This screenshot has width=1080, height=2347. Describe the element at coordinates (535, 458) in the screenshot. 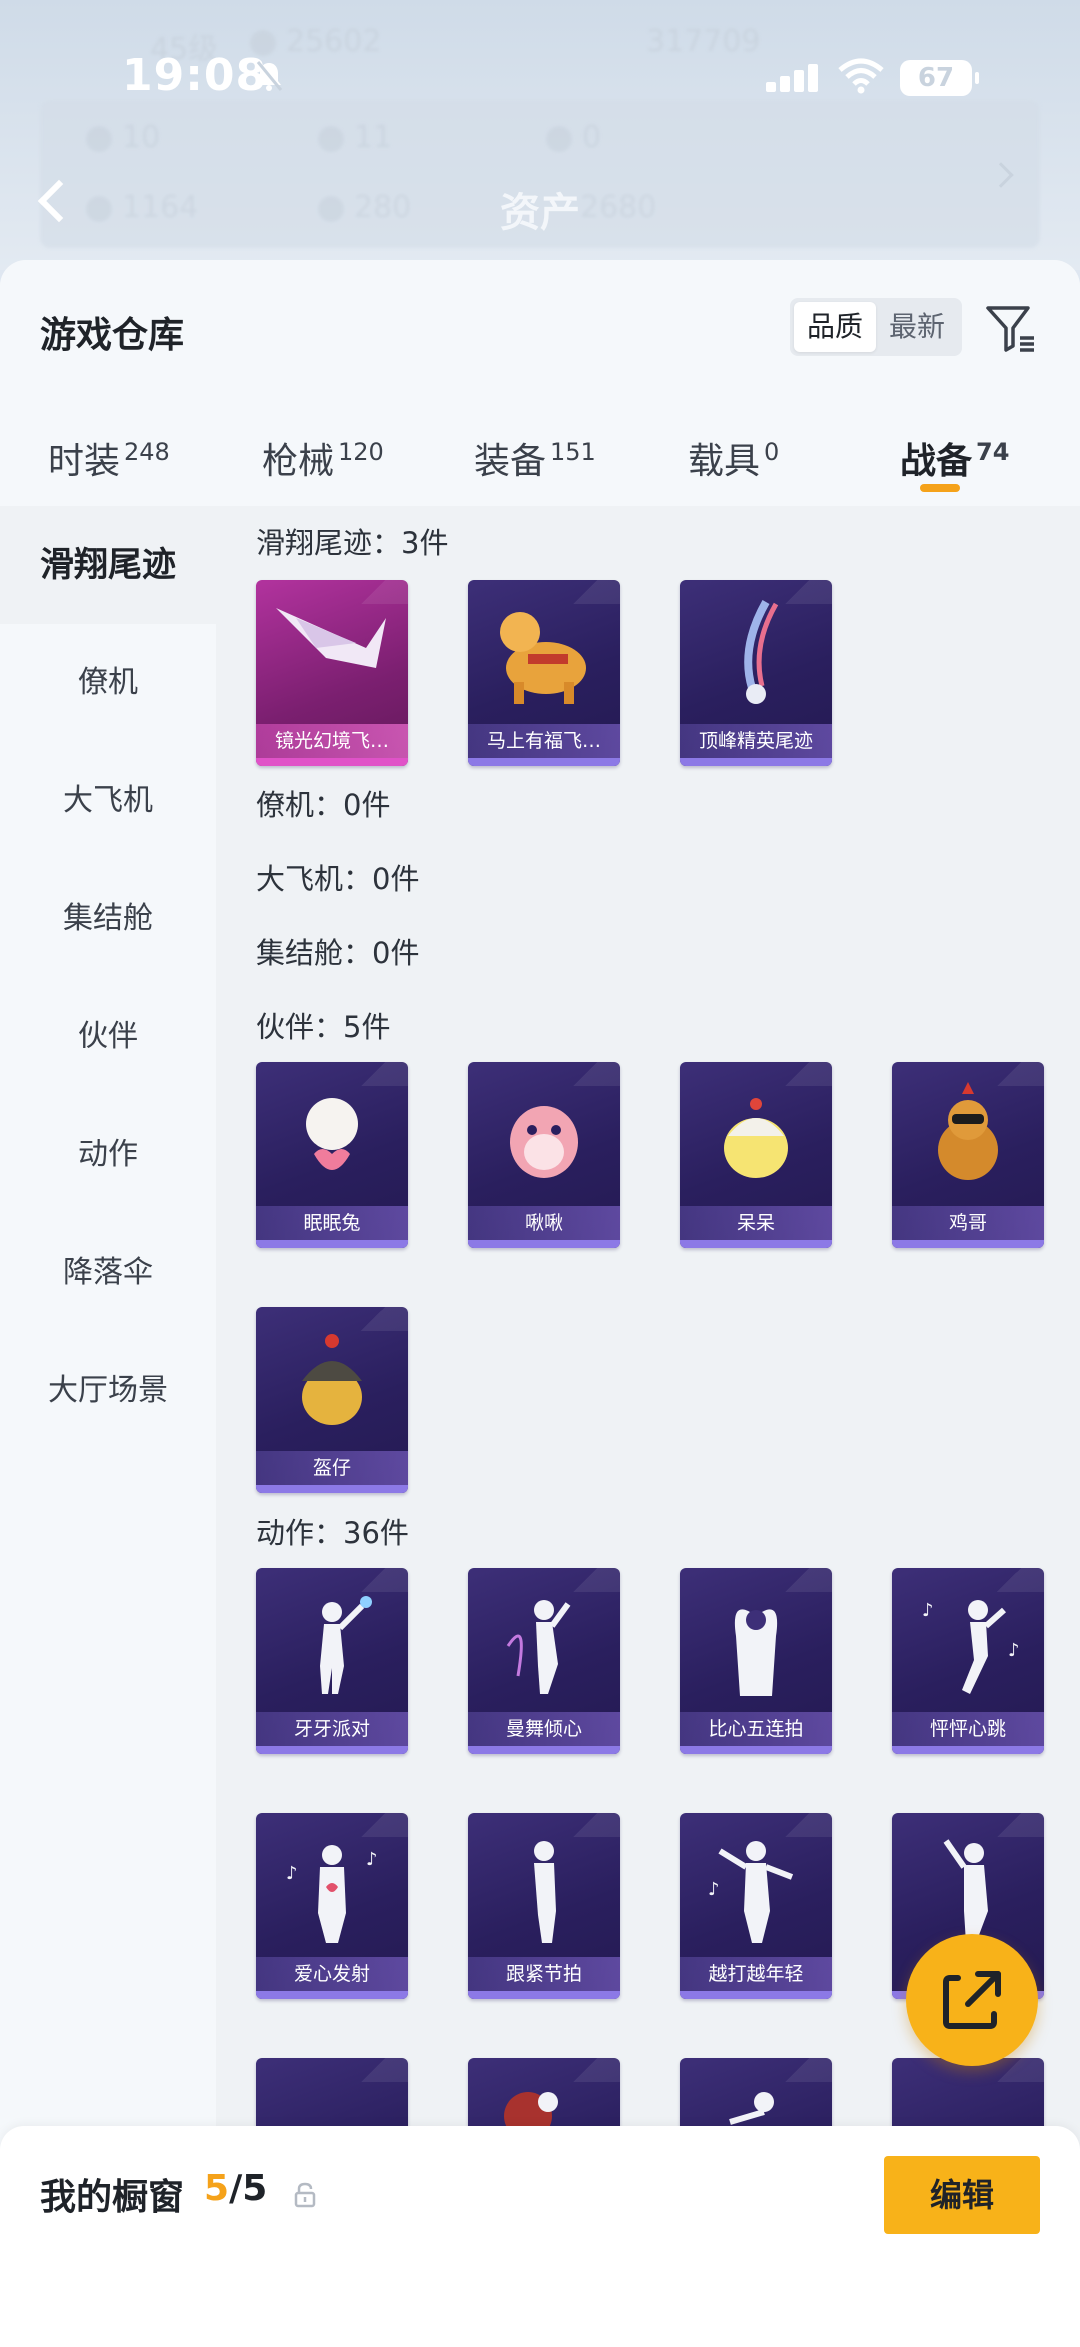

I see `tab-equipment: 装备 151` at that location.